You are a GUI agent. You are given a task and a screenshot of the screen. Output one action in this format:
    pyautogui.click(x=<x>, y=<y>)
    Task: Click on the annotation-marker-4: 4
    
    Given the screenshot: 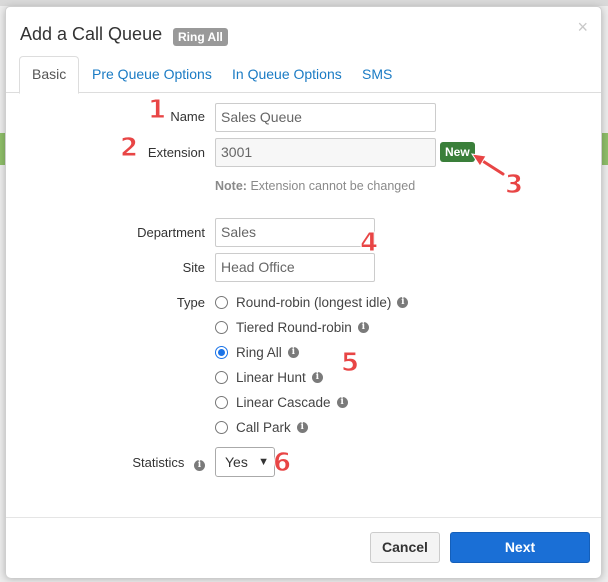 What is the action you would take?
    pyautogui.click(x=369, y=243)
    